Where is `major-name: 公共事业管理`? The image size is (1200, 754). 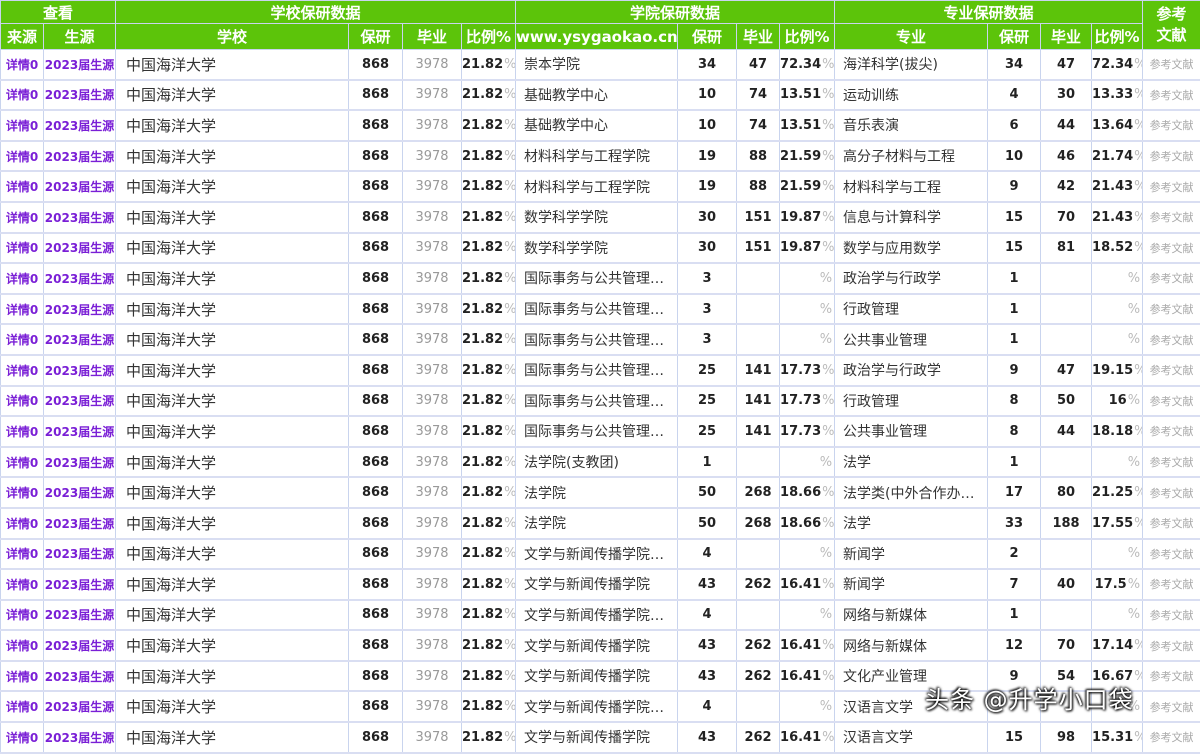
major-name: 公共事业管理 is located at coordinates (911, 339).